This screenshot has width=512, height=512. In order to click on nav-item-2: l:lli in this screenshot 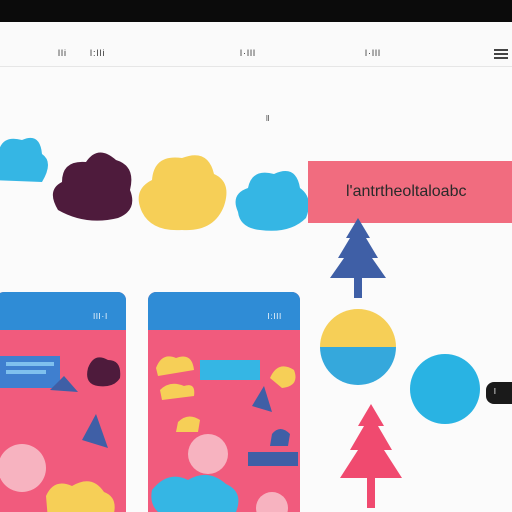, I will do `click(98, 53)`.